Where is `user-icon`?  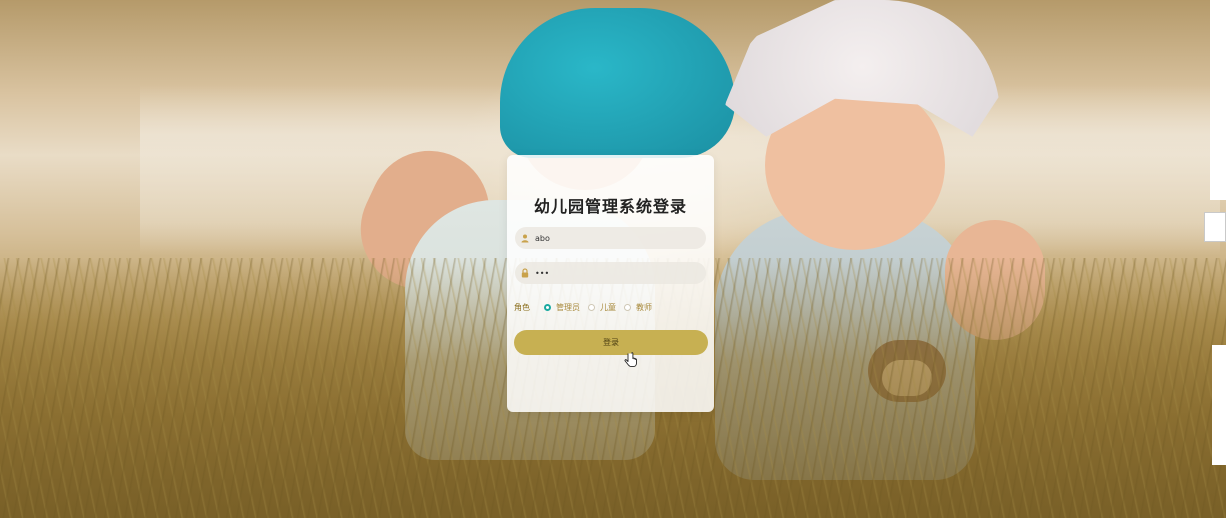 user-icon is located at coordinates (525, 238).